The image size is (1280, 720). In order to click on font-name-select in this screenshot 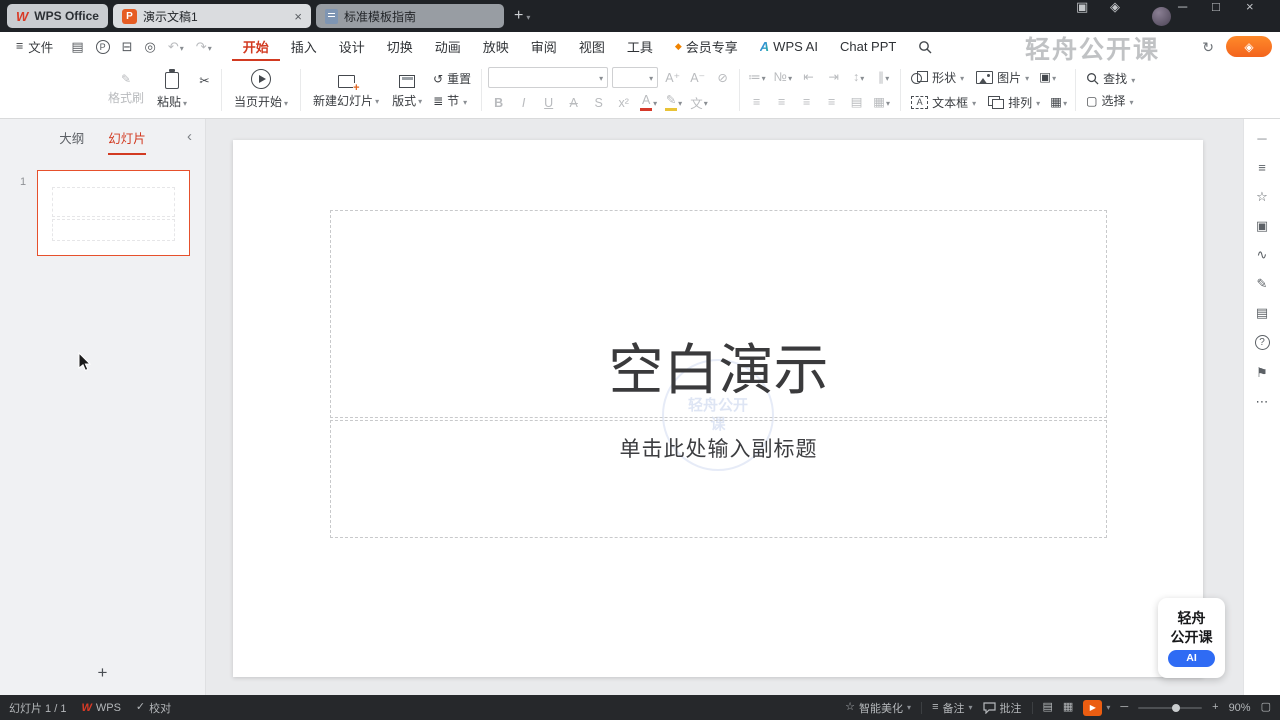, I will do `click(548, 77)`.